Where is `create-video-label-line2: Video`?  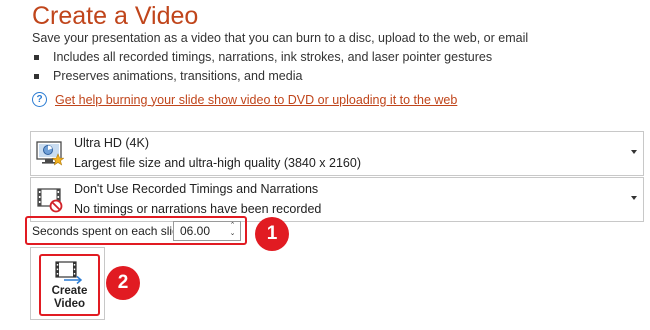
create-video-label-line2: Video is located at coordinates (69, 304).